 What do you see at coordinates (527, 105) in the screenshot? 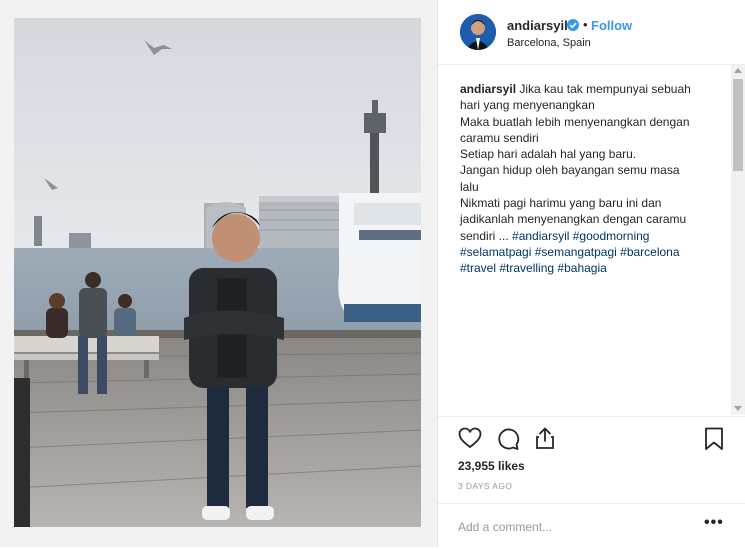
I see `caption-line: hari yang menyenangkan` at bounding box center [527, 105].